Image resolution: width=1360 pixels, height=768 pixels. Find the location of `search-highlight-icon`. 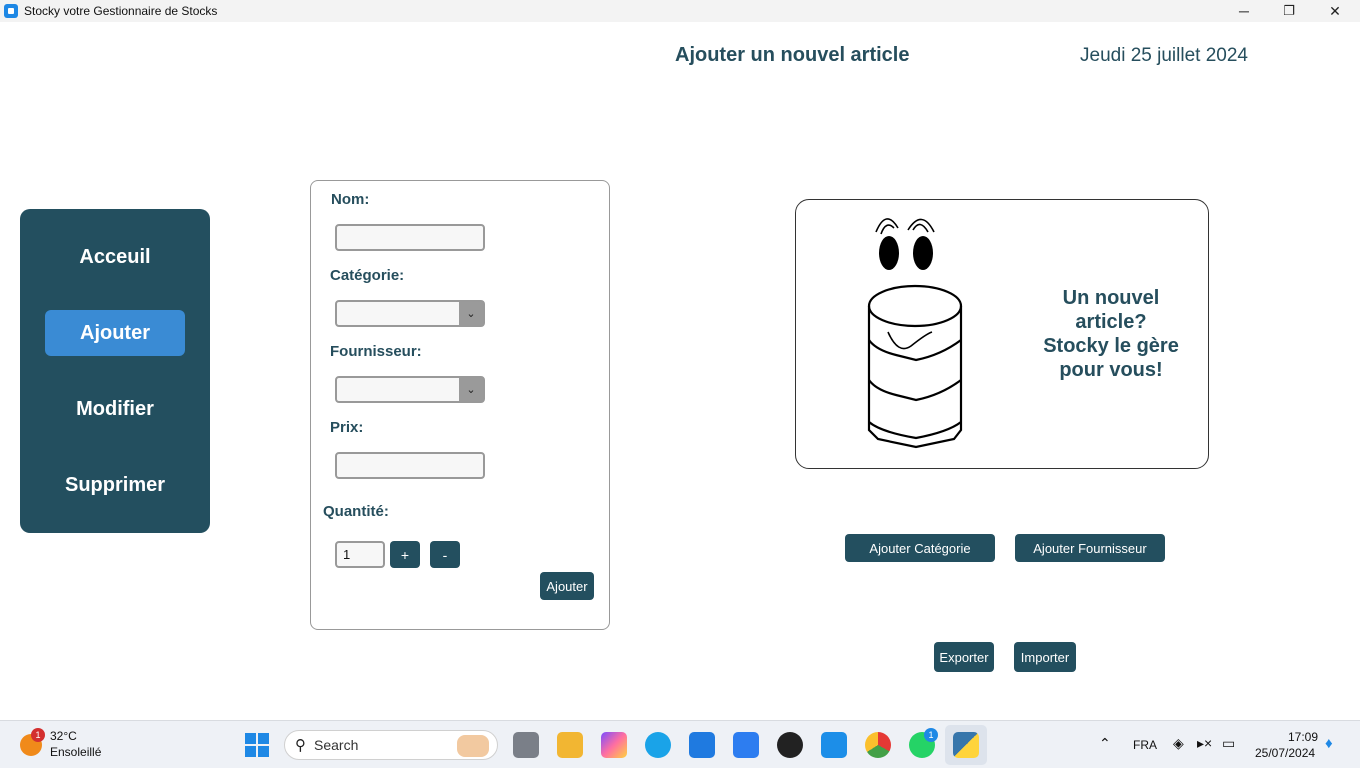

search-highlight-icon is located at coordinates (473, 746).